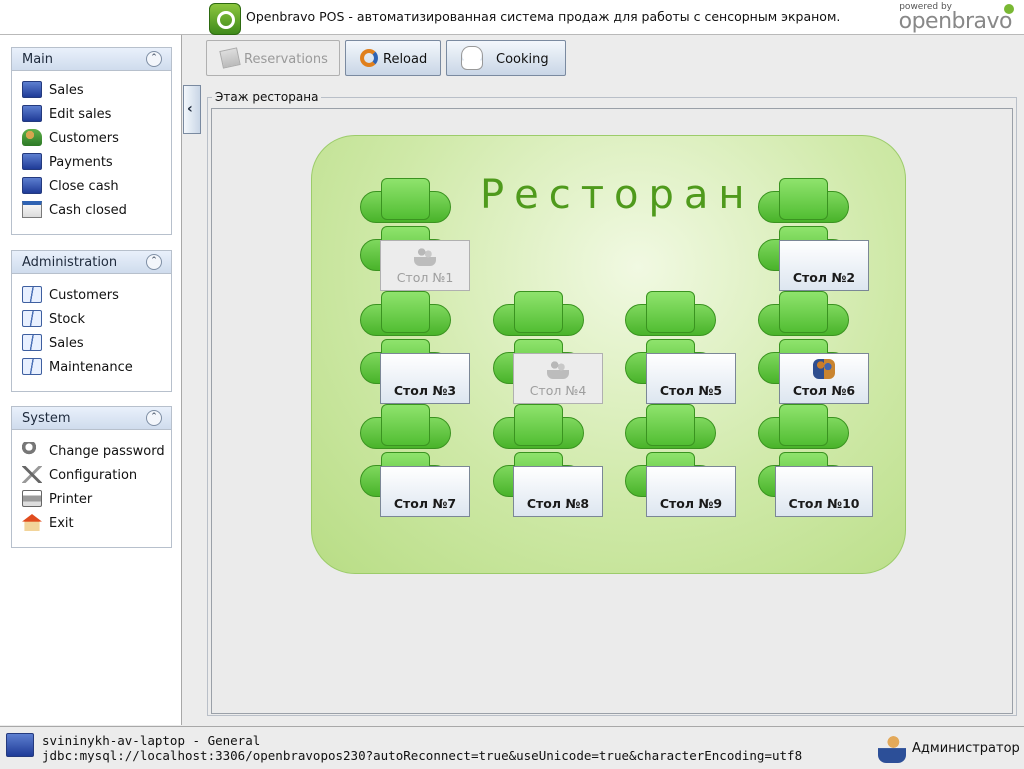 The image size is (1024, 769). What do you see at coordinates (691, 491) in the screenshot?
I see `table-9-button: Стол №9` at bounding box center [691, 491].